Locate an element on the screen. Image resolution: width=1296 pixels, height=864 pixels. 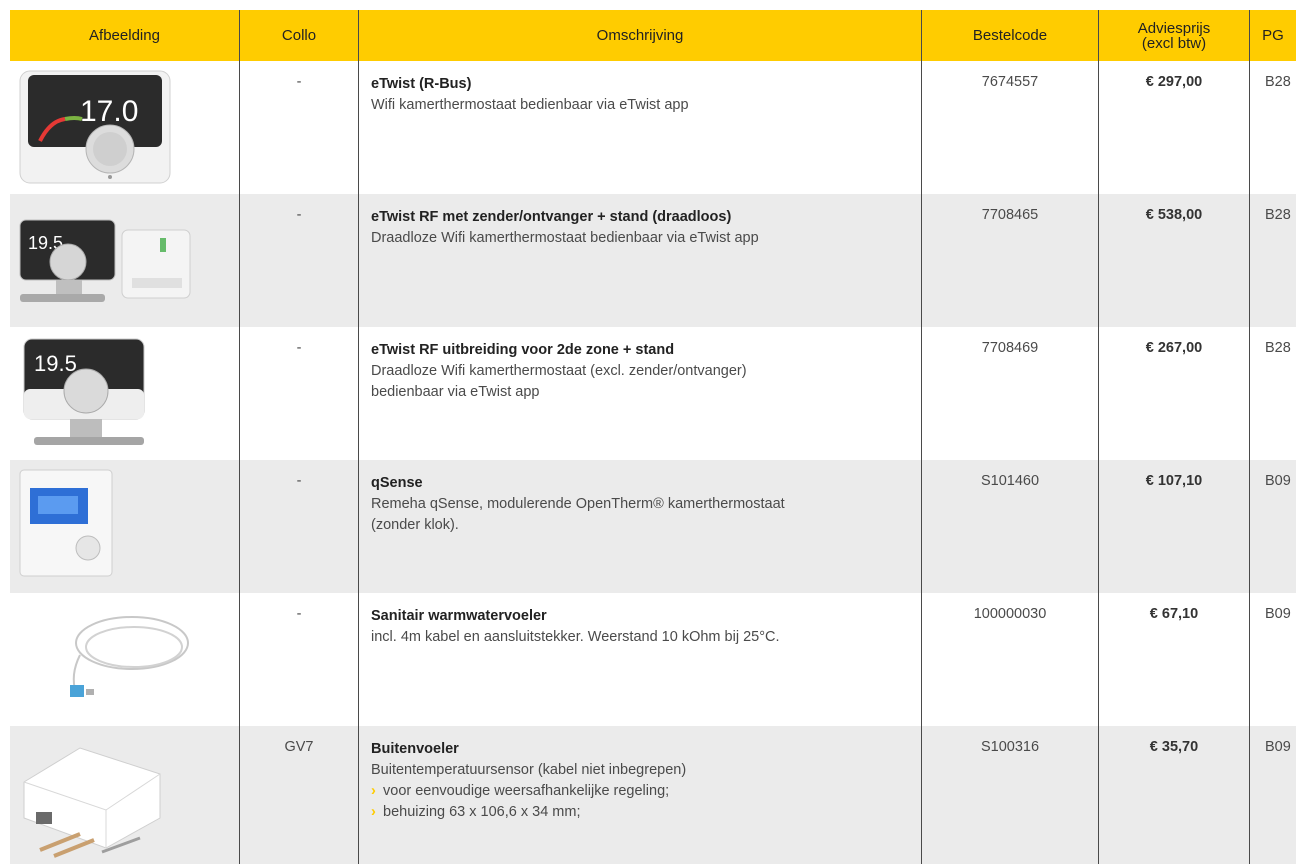
product-title: eTwist (R-Bus) is located at coordinates (421, 84).